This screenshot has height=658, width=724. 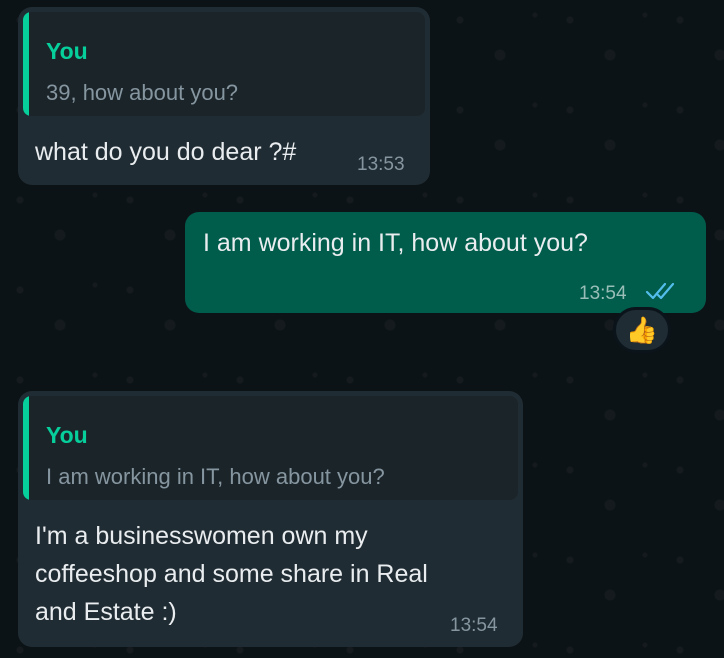 I want to click on quote-text: I am working in IT, how about you?, so click(x=215, y=476).